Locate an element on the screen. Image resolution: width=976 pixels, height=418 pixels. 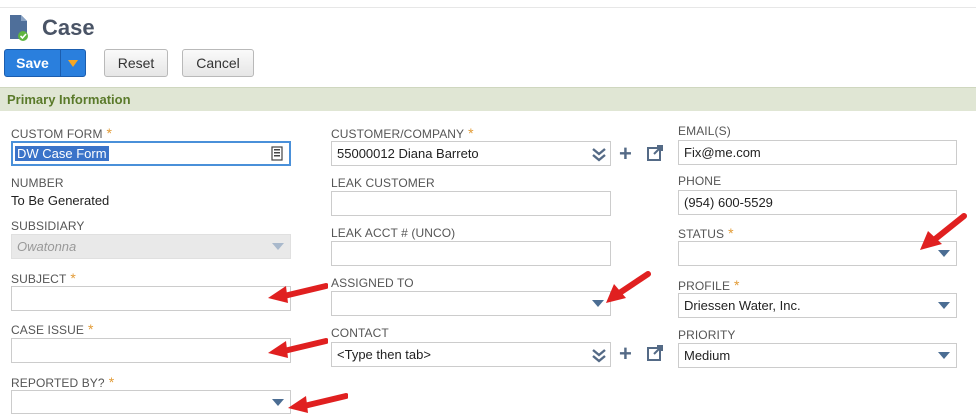
subject-label-text: SUBJECT is located at coordinates (39, 279).